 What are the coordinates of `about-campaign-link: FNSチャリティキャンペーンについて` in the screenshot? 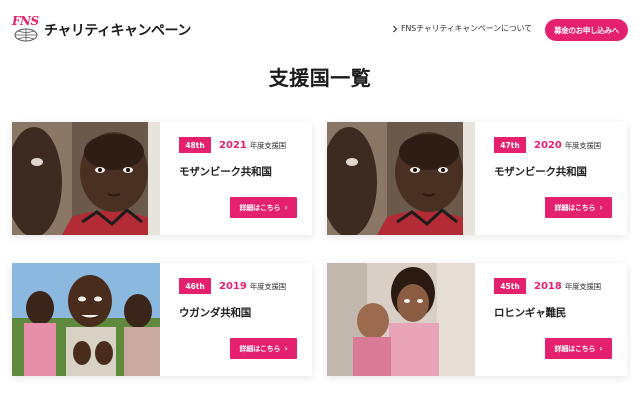 It's located at (462, 28).